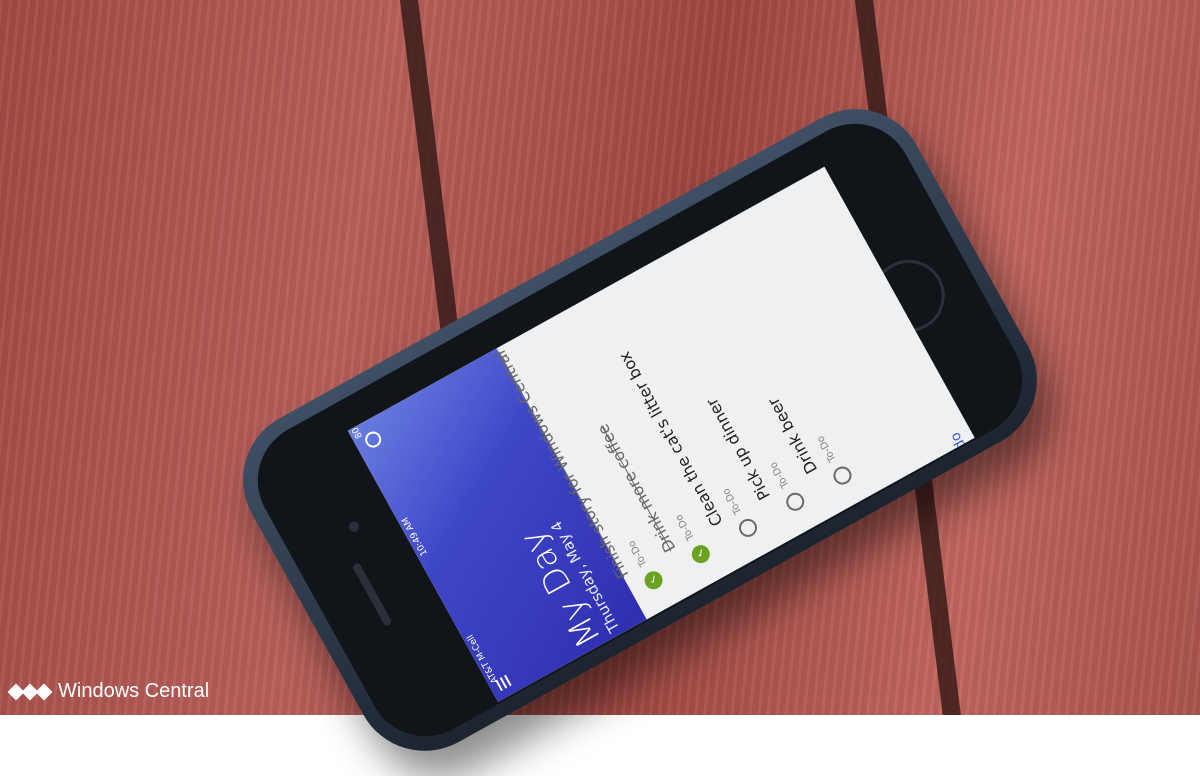 This screenshot has width=1200, height=776. What do you see at coordinates (30, 691) in the screenshot?
I see `windows-central-logo-icon` at bounding box center [30, 691].